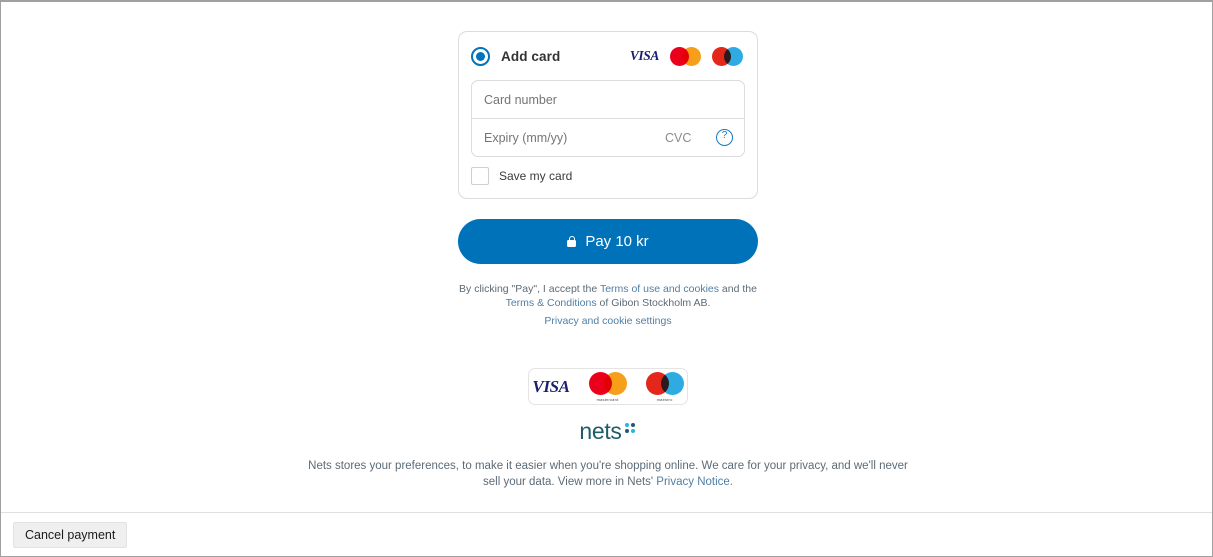 Image resolution: width=1213 pixels, height=557 pixels. What do you see at coordinates (608, 56) in the screenshot?
I see `add-card-header: Add card VISA` at bounding box center [608, 56].